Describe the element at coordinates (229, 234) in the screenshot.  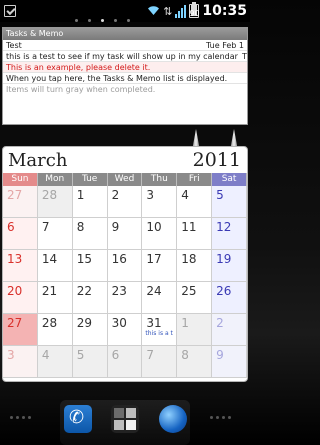
I see `calendar-day-cell: 12` at that location.